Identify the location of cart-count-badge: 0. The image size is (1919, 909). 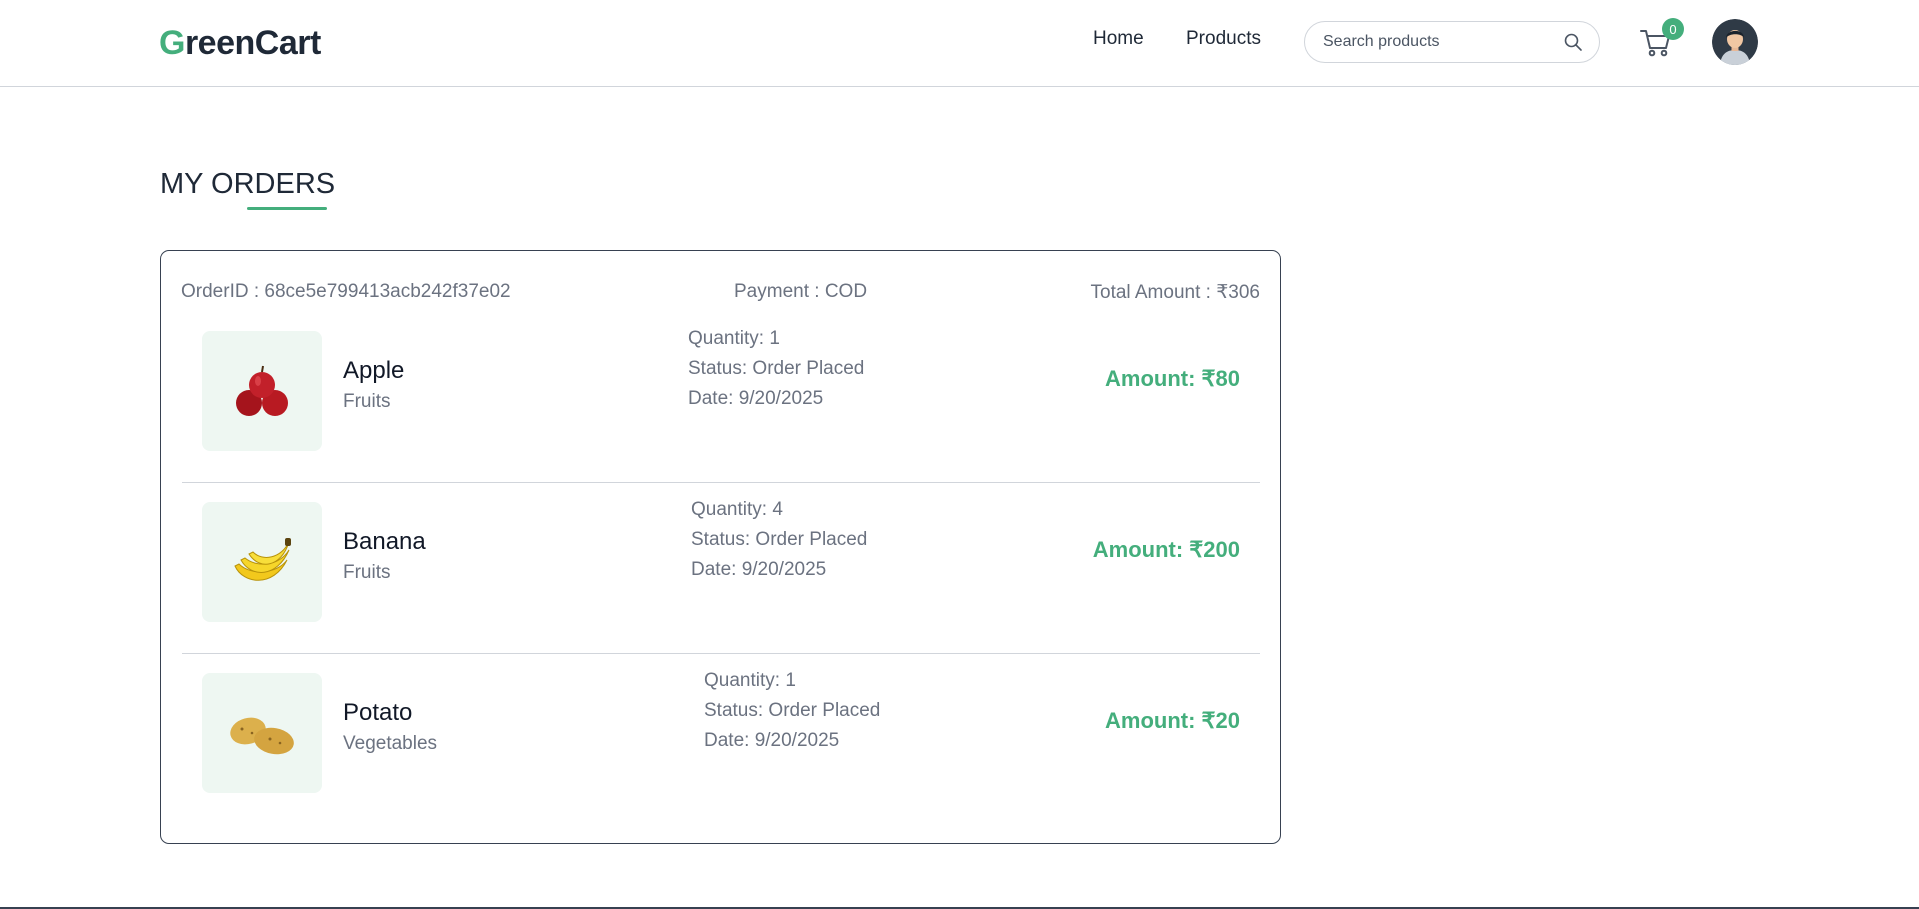
(1673, 29).